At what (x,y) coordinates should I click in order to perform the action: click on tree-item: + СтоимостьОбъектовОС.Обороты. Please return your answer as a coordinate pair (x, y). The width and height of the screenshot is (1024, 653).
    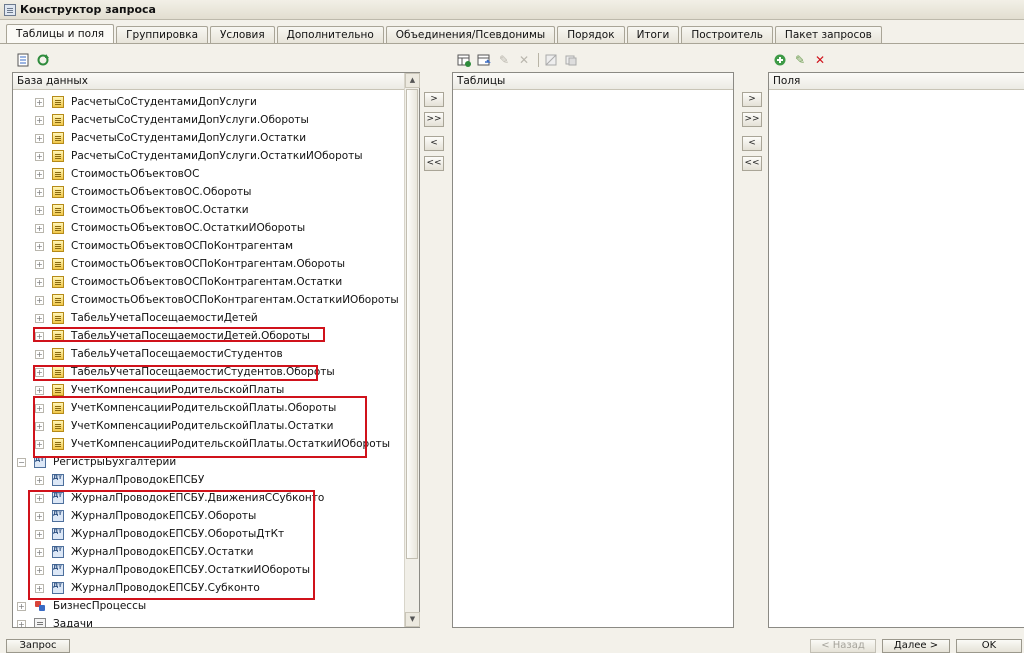
    Looking at the image, I should click on (143, 192).